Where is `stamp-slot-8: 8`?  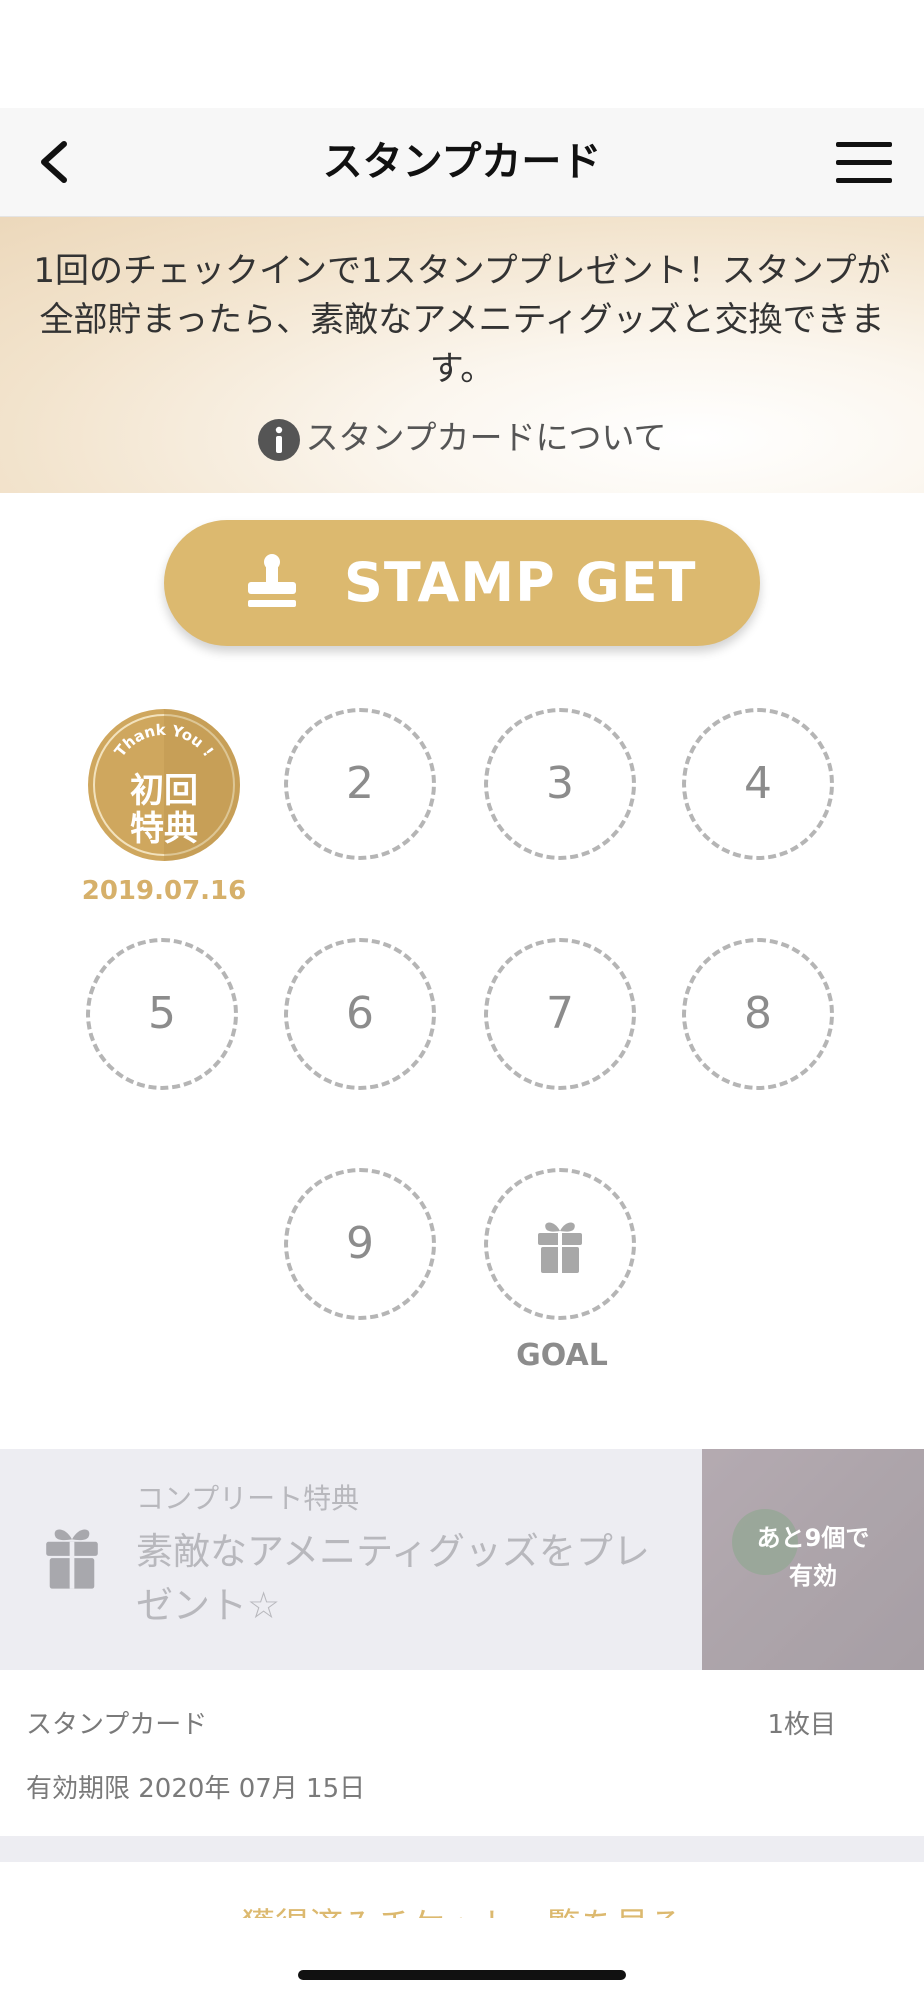 stamp-slot-8: 8 is located at coordinates (758, 1014).